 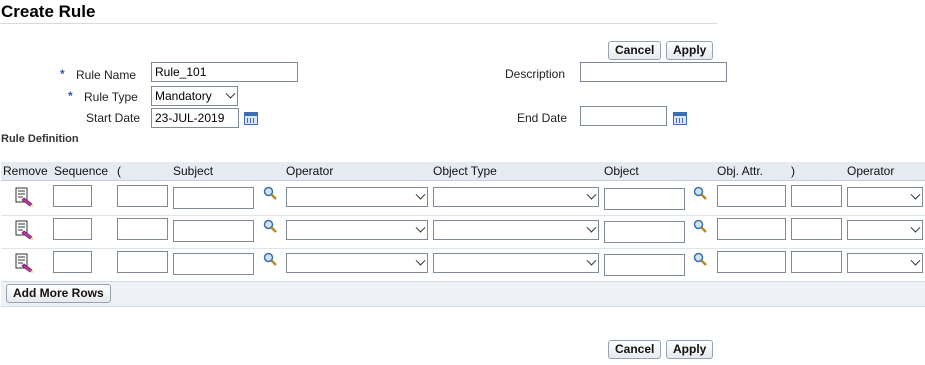 I want to click on rule-name-input: Rule_101, so click(x=224, y=72).